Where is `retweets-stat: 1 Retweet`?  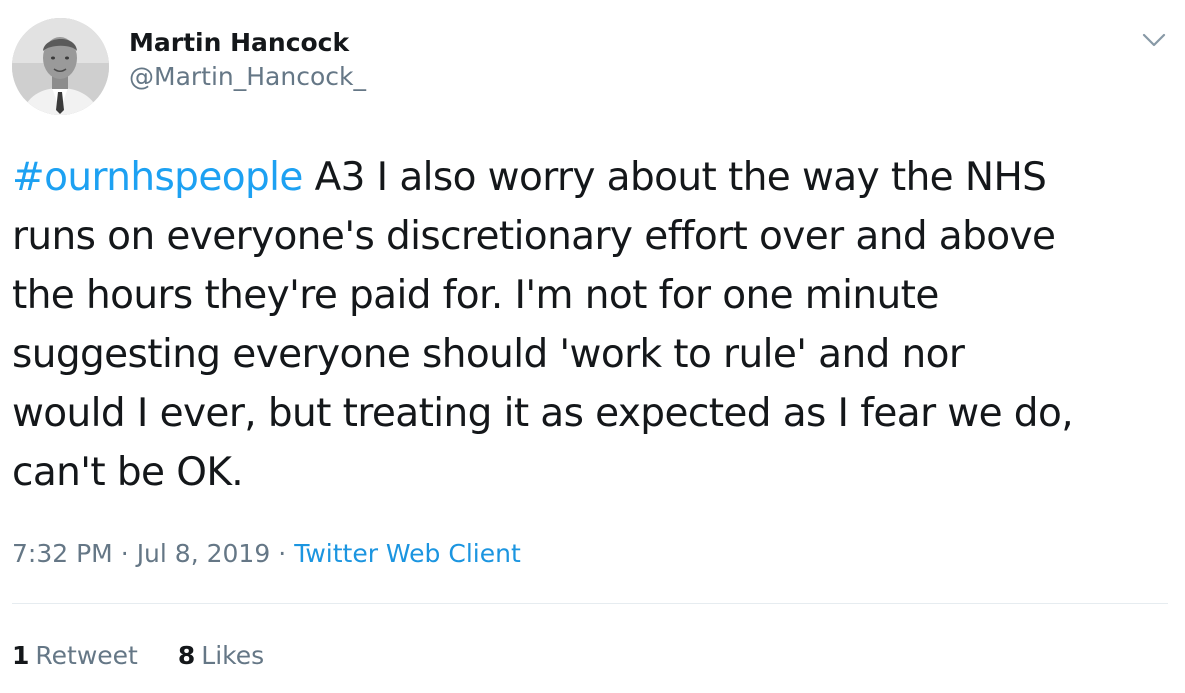
retweets-stat: 1 Retweet is located at coordinates (75, 656).